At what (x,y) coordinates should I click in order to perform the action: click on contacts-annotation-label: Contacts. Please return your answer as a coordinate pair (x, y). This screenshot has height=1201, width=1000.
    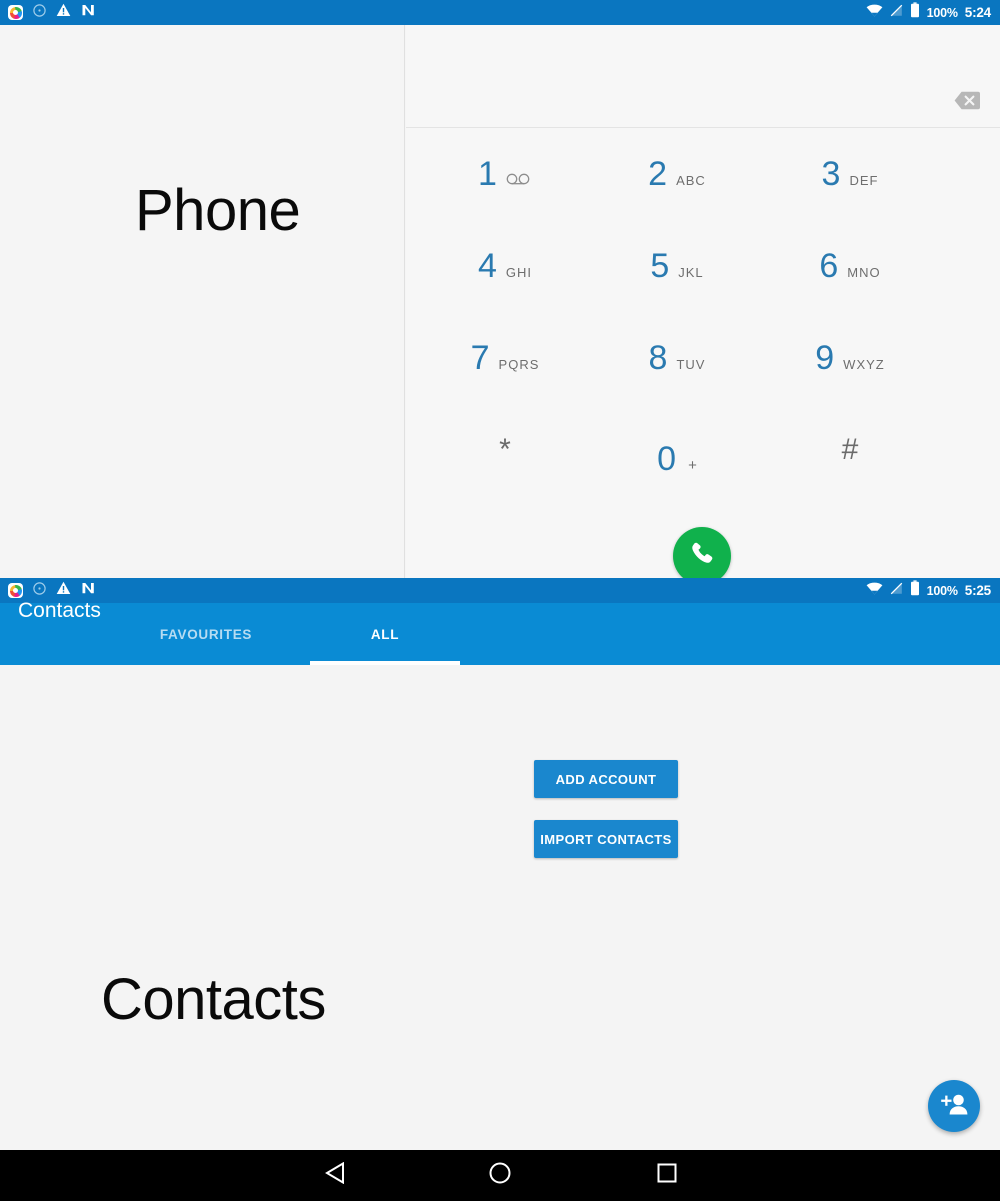
    Looking at the image, I should click on (213, 999).